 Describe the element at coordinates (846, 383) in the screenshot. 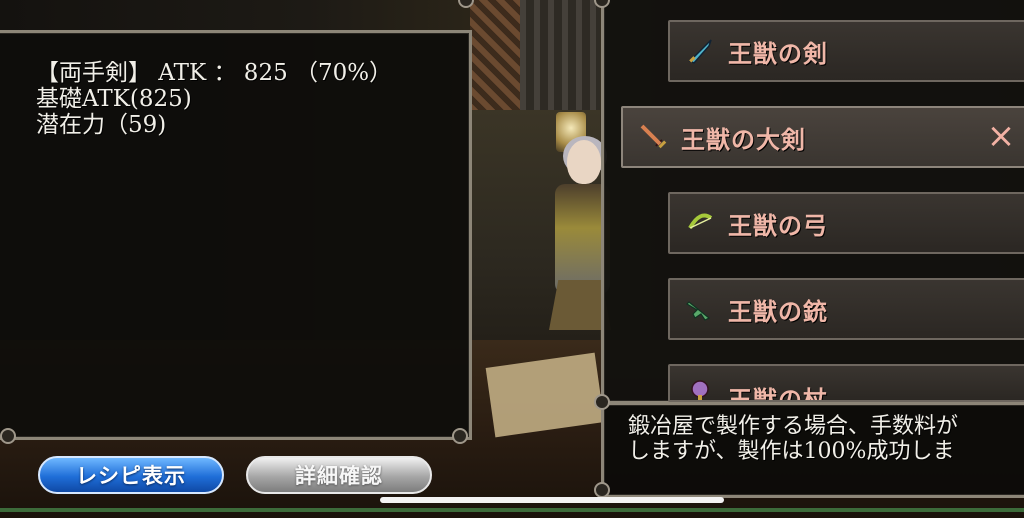

I see `weapon-item-staff: 王獣の杖` at that location.